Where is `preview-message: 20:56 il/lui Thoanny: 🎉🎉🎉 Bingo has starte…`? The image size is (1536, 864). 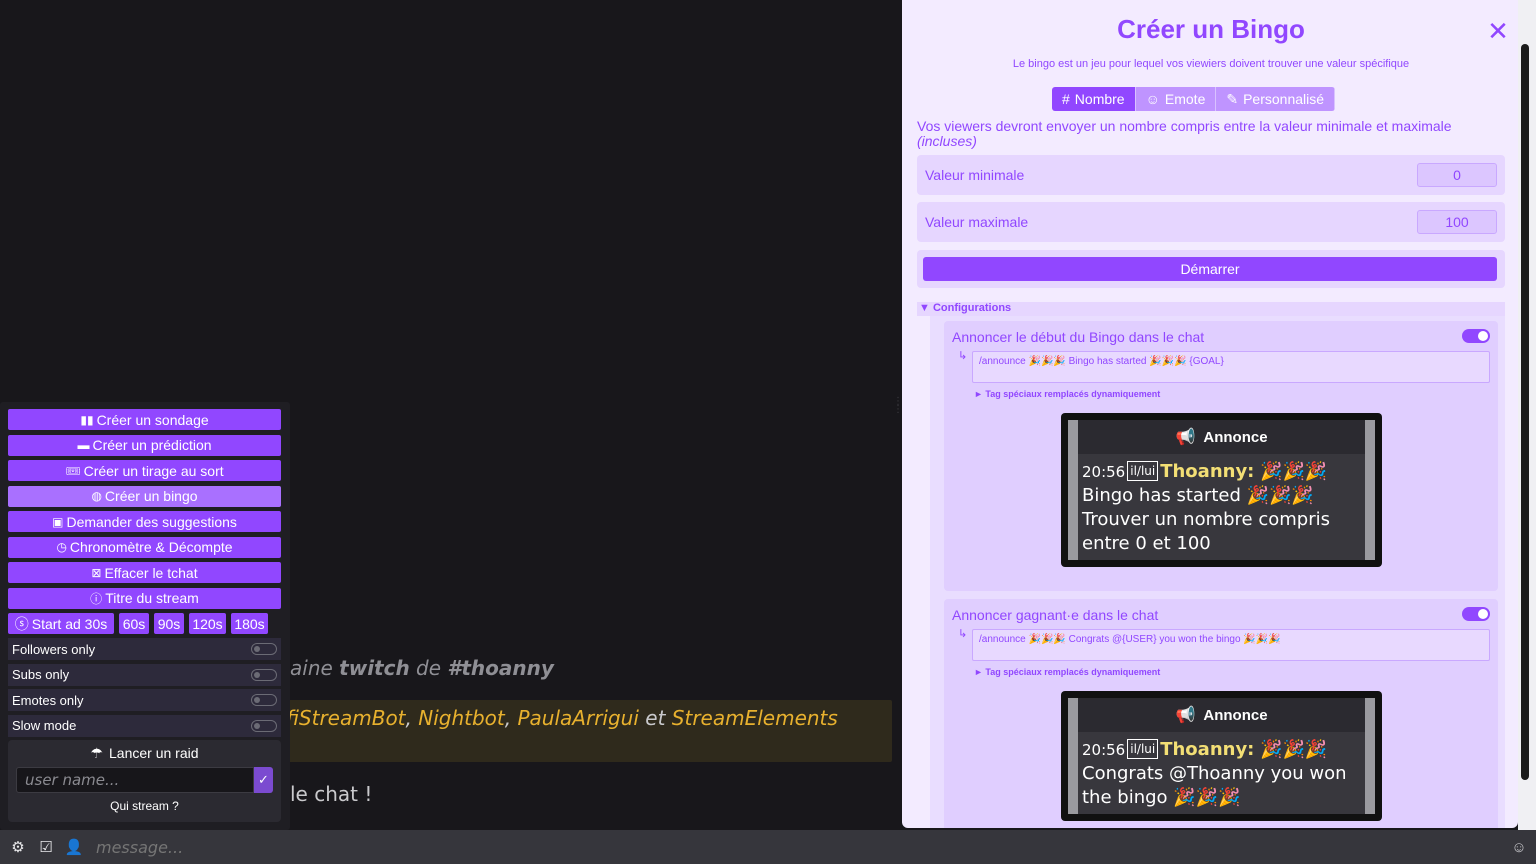 preview-message: 20:56 il/lui Thoanny: 🎉🎉🎉 Bingo has starte… is located at coordinates (1221, 507).